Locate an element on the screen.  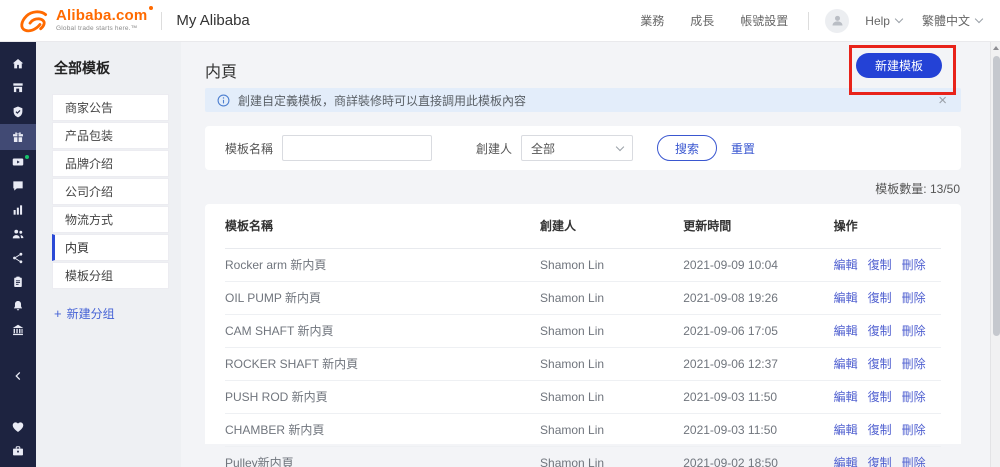
logo-text: Alibaba.com Global trade starts here.™ is located at coordinates (101, 20).